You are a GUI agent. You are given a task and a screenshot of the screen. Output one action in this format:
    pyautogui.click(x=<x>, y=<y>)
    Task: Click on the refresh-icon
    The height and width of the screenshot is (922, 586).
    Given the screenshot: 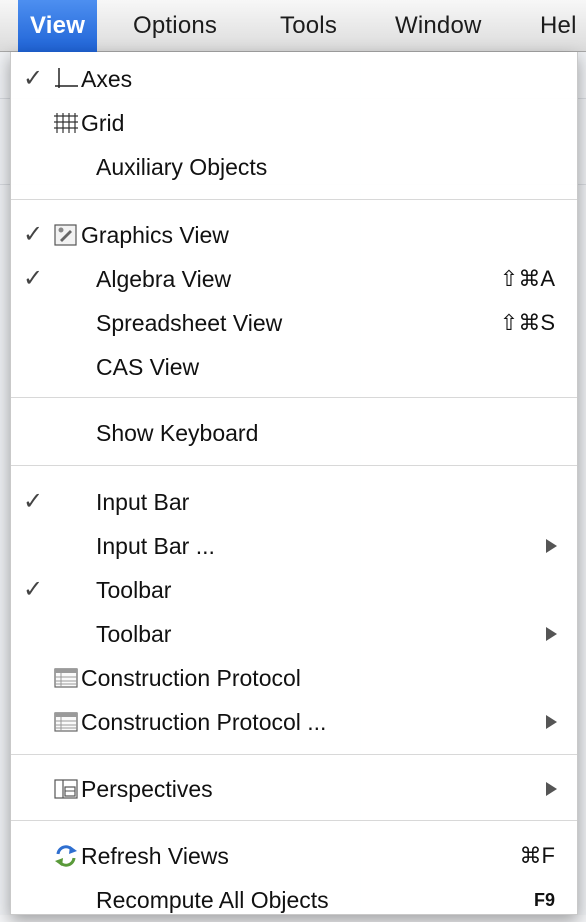 What is the action you would take?
    pyautogui.click(x=66, y=856)
    